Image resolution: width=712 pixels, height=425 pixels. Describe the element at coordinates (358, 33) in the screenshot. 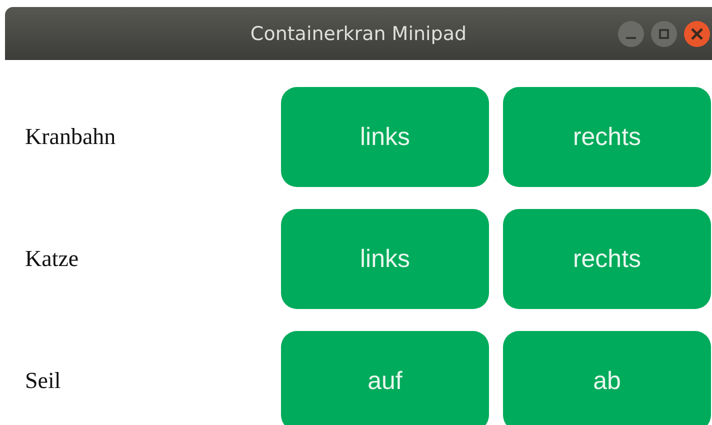

I see `window-title: Containerkran Minipad` at that location.